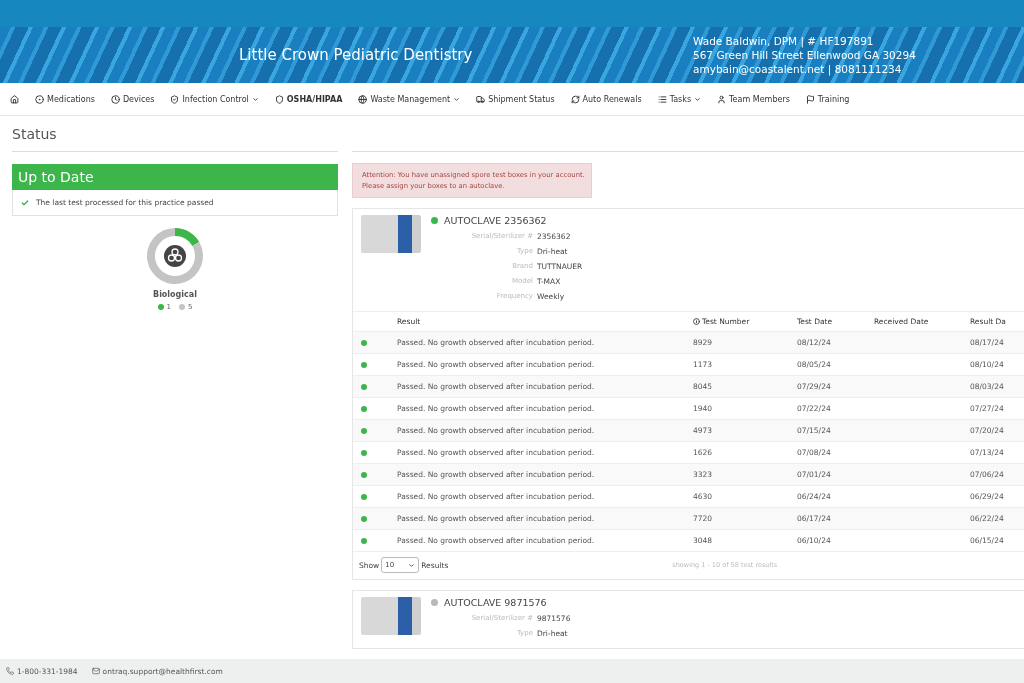 The image size is (1024, 683). I want to click on clock-icon, so click(115, 99).